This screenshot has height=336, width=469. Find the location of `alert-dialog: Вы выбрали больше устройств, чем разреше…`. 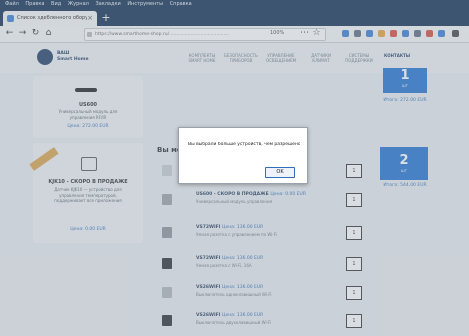

alert-dialog: Вы выбрали больше устройств, чем разреше… is located at coordinates (243, 155).